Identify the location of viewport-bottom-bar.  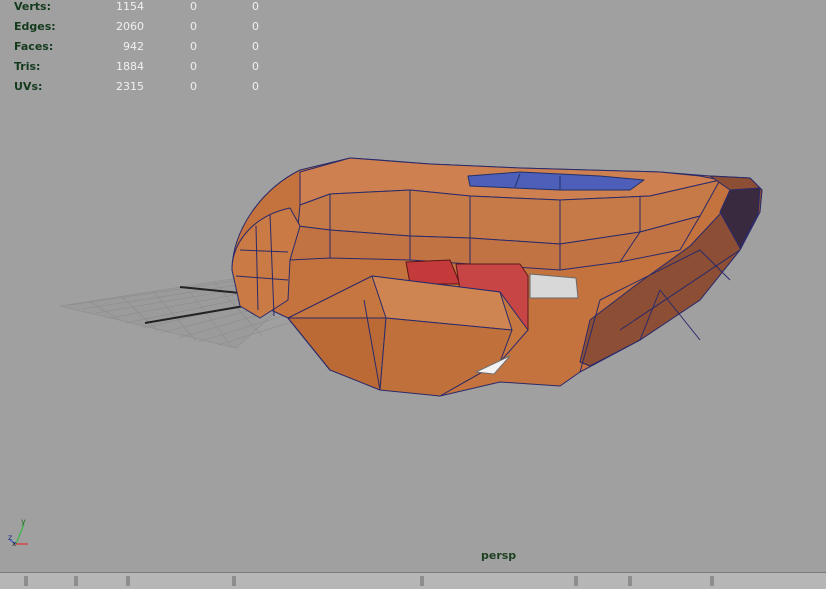
(413, 580).